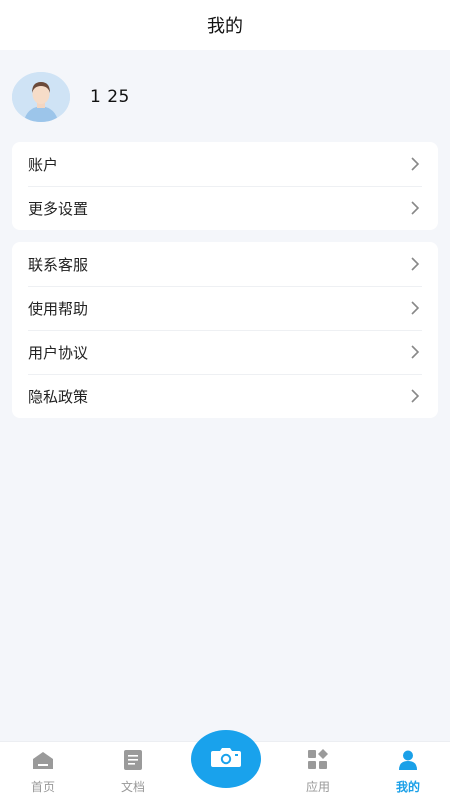 This screenshot has width=450, height=800. Describe the element at coordinates (225, 308) in the screenshot. I see `menu-item-help: 使用帮助` at that location.